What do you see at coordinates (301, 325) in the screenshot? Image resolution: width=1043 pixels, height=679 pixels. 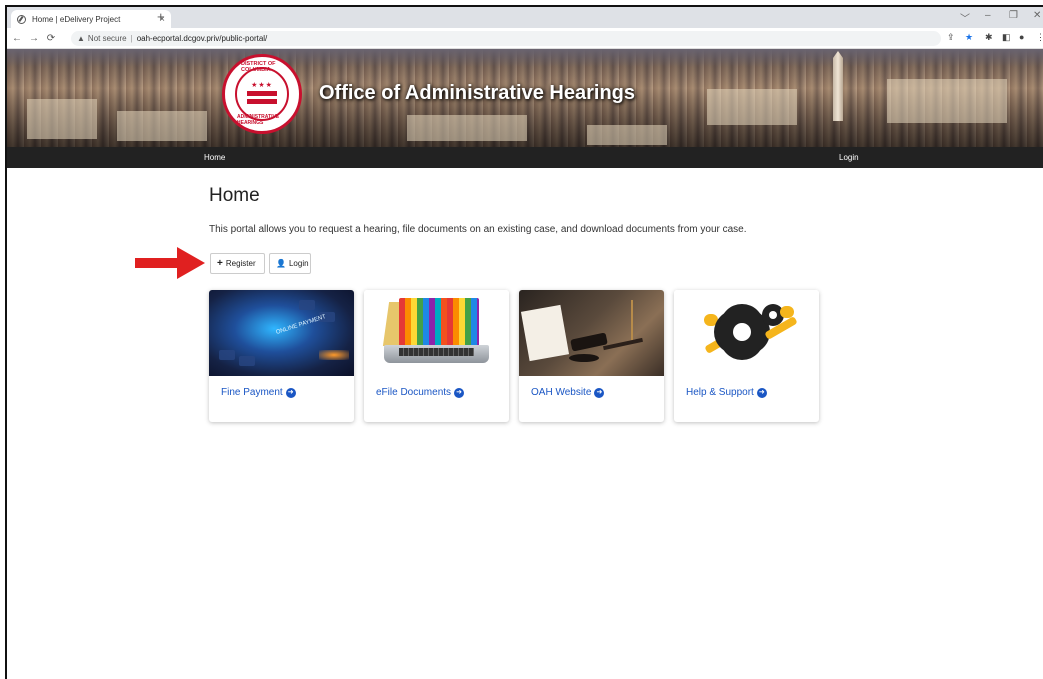 I see `online-payment-key-text: ONLINE PAYMENT` at bounding box center [301, 325].